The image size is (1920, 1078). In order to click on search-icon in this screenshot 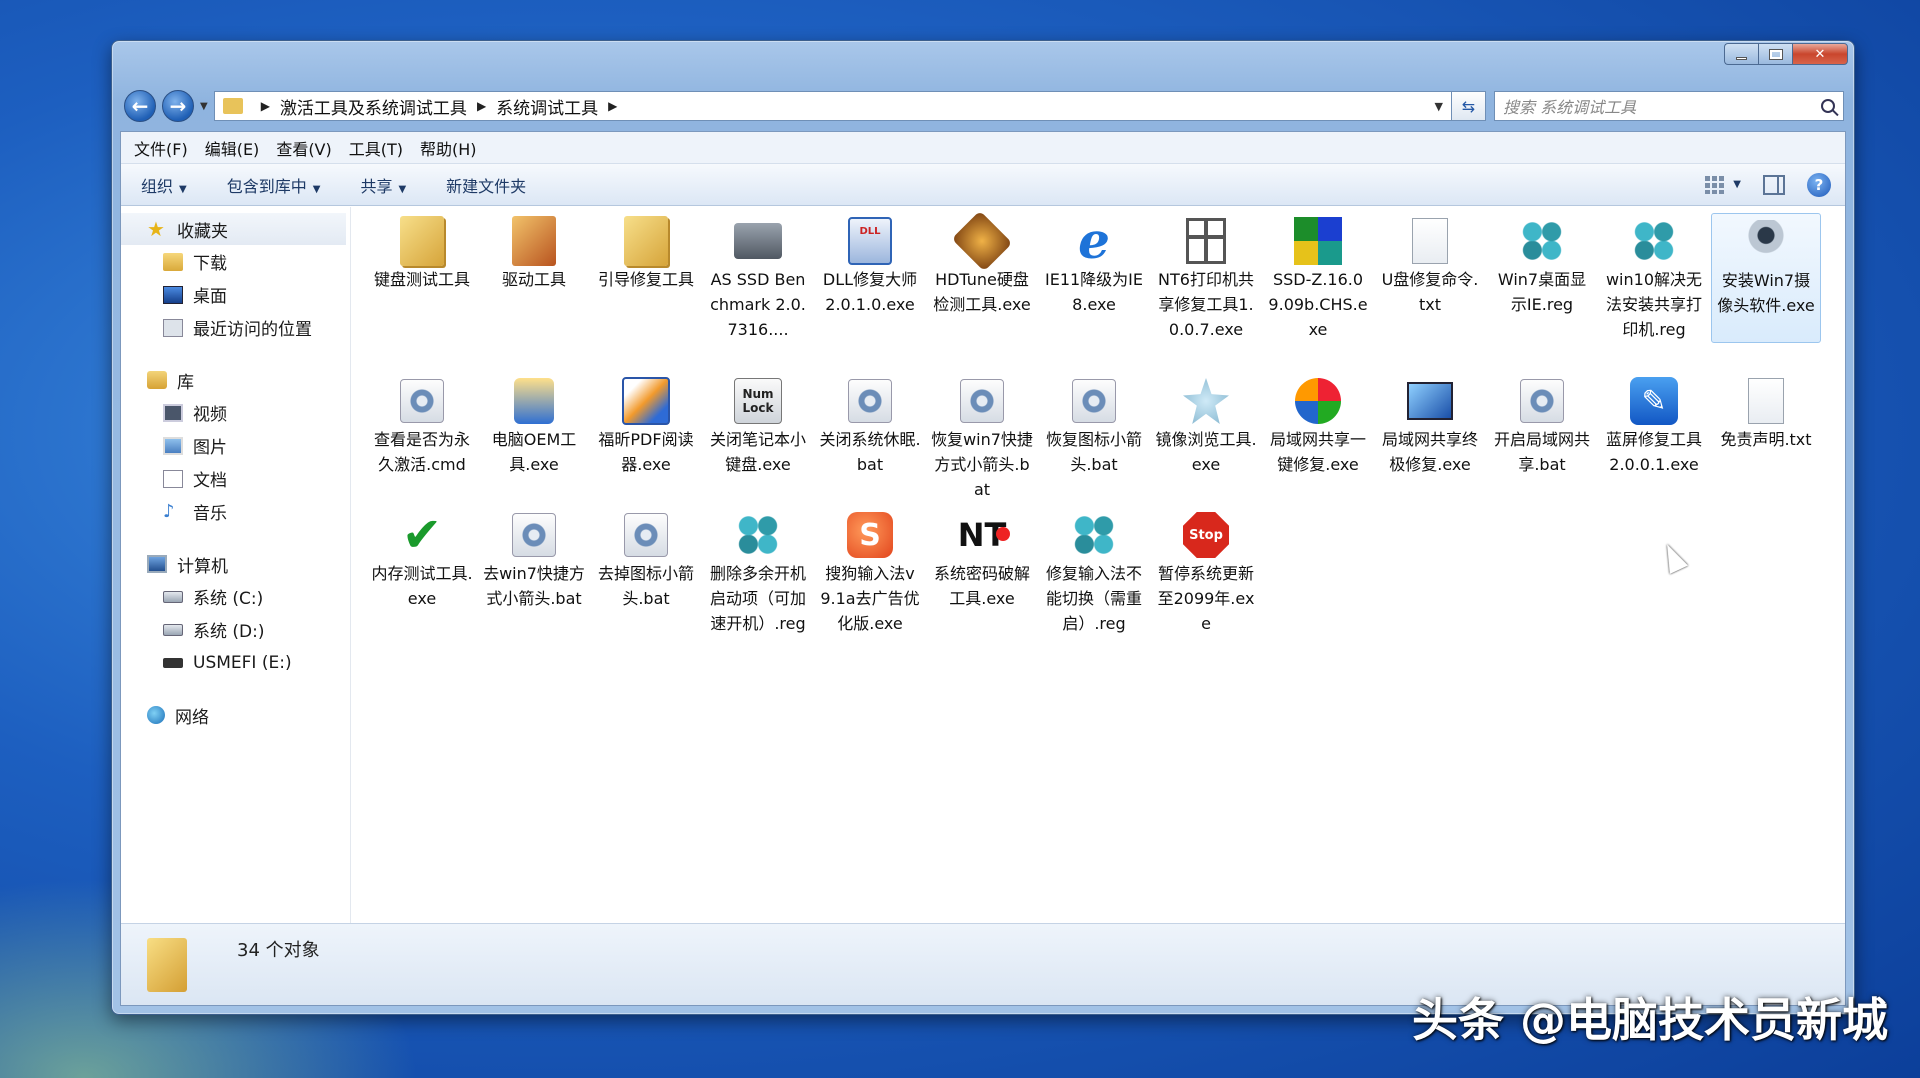, I will do `click(1828, 106)`.